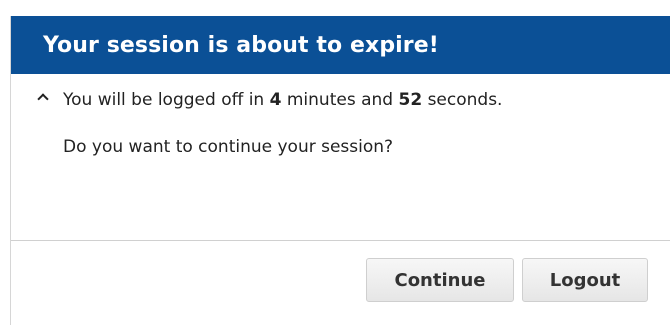 This screenshot has width=670, height=325. Describe the element at coordinates (465, 100) in the screenshot. I see `seconds-label: seconds.` at that location.